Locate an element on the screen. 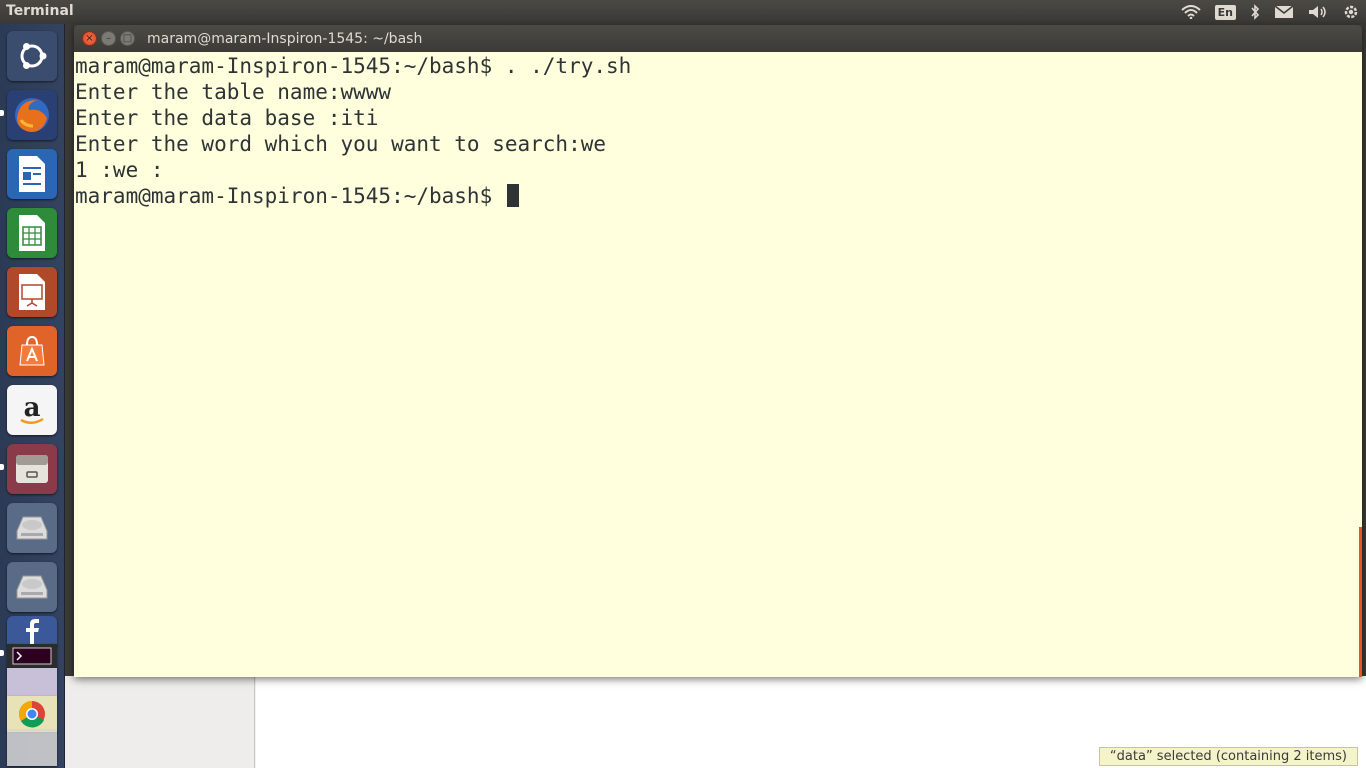  terminal-line: Enter the data base :iti is located at coordinates (227, 118).